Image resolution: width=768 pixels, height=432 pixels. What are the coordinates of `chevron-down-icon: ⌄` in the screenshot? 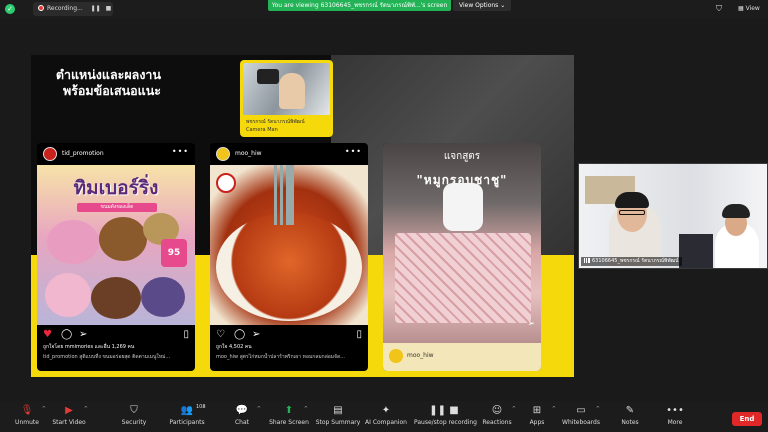 It's located at (503, 5).